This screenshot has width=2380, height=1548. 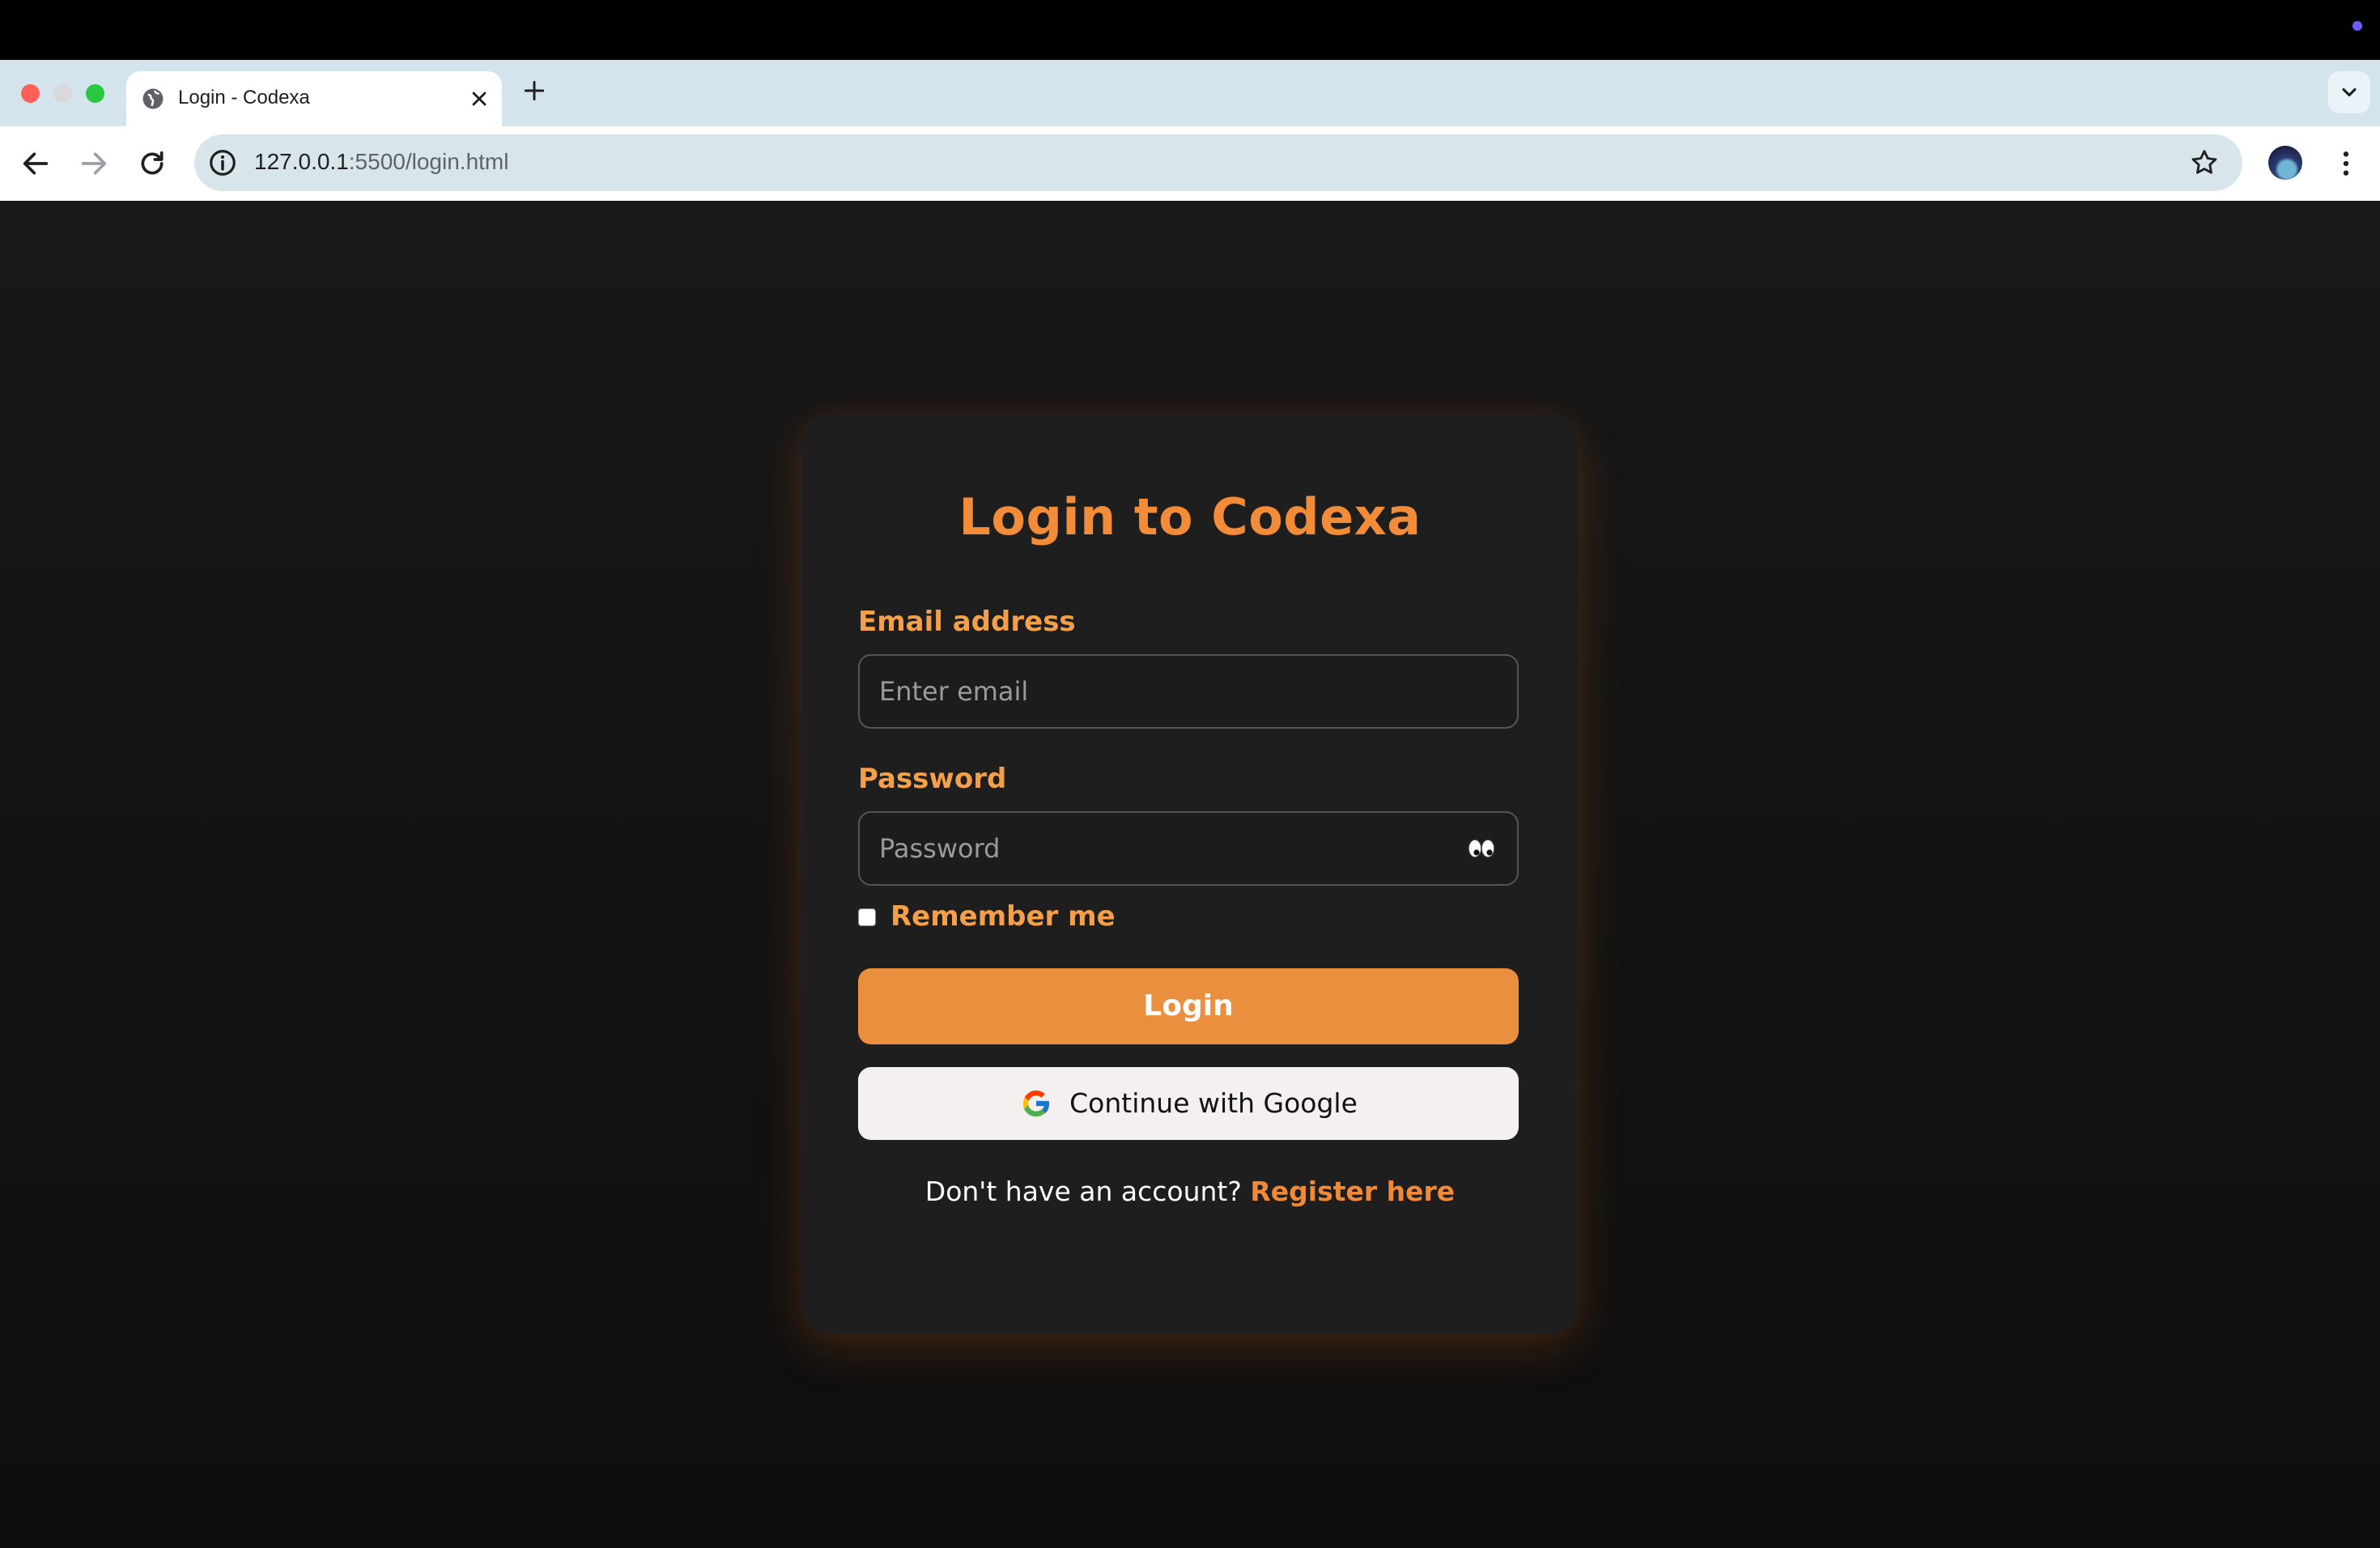 I want to click on url-text: 127.0.0.1:5500/login.html, so click(x=382, y=161).